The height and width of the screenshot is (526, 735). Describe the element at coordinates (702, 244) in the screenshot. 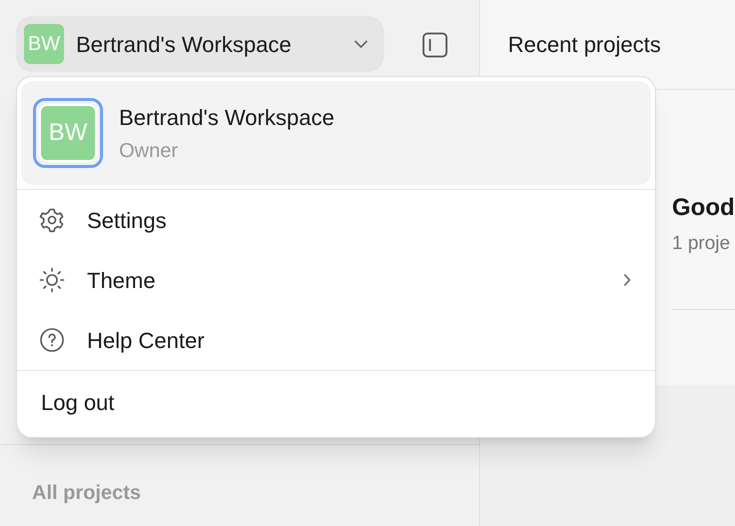

I see `project-count: 1 proje` at that location.